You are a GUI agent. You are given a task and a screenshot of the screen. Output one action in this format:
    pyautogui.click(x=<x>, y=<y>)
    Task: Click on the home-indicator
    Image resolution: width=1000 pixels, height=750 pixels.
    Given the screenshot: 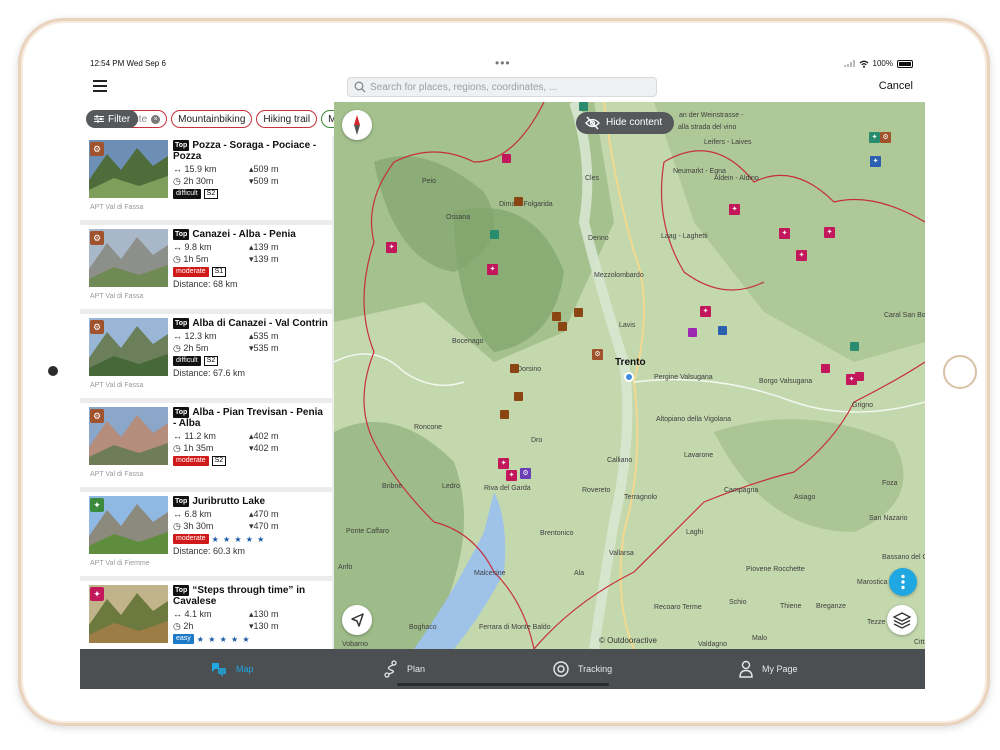 What is the action you would take?
    pyautogui.click(x=503, y=684)
    